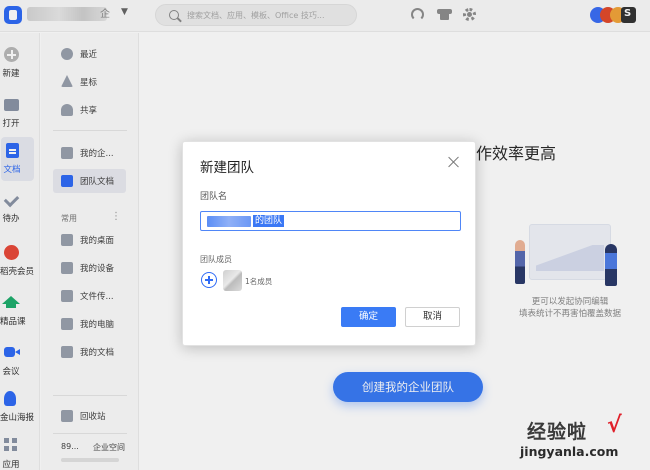  Describe the element at coordinates (227, 168) in the screenshot. I see `dialog-title: 新建团队` at that location.